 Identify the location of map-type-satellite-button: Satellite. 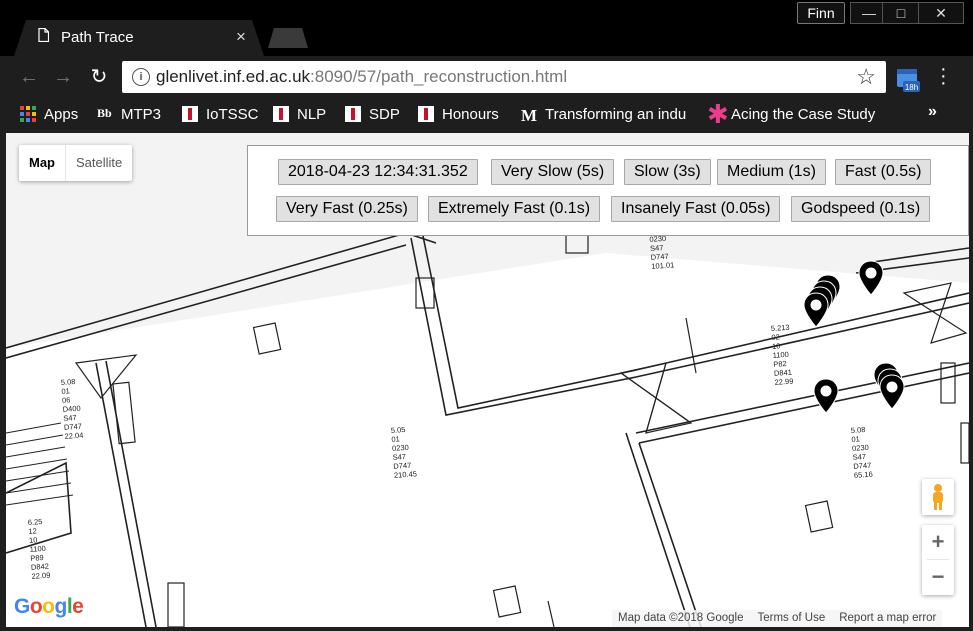
(98, 163).